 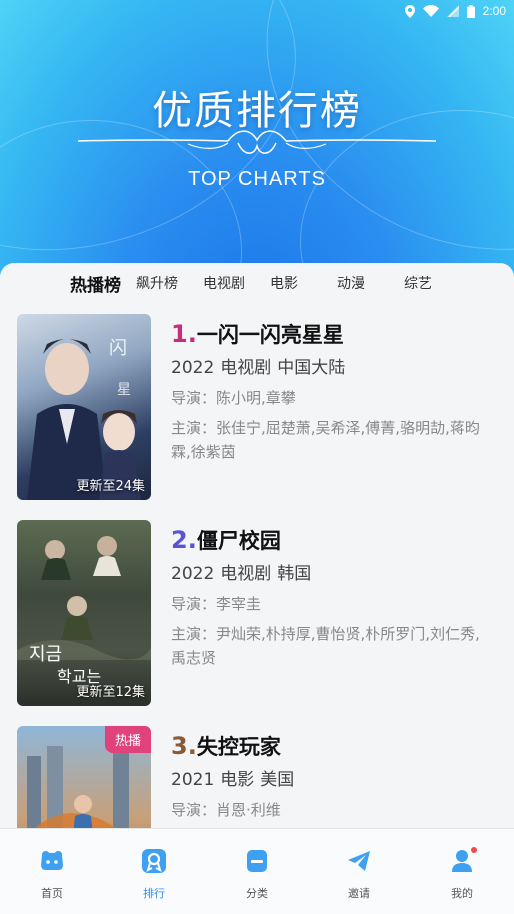 What do you see at coordinates (331, 574) in the screenshot?
I see `item-meta: 2022 电视剧 韩国` at bounding box center [331, 574].